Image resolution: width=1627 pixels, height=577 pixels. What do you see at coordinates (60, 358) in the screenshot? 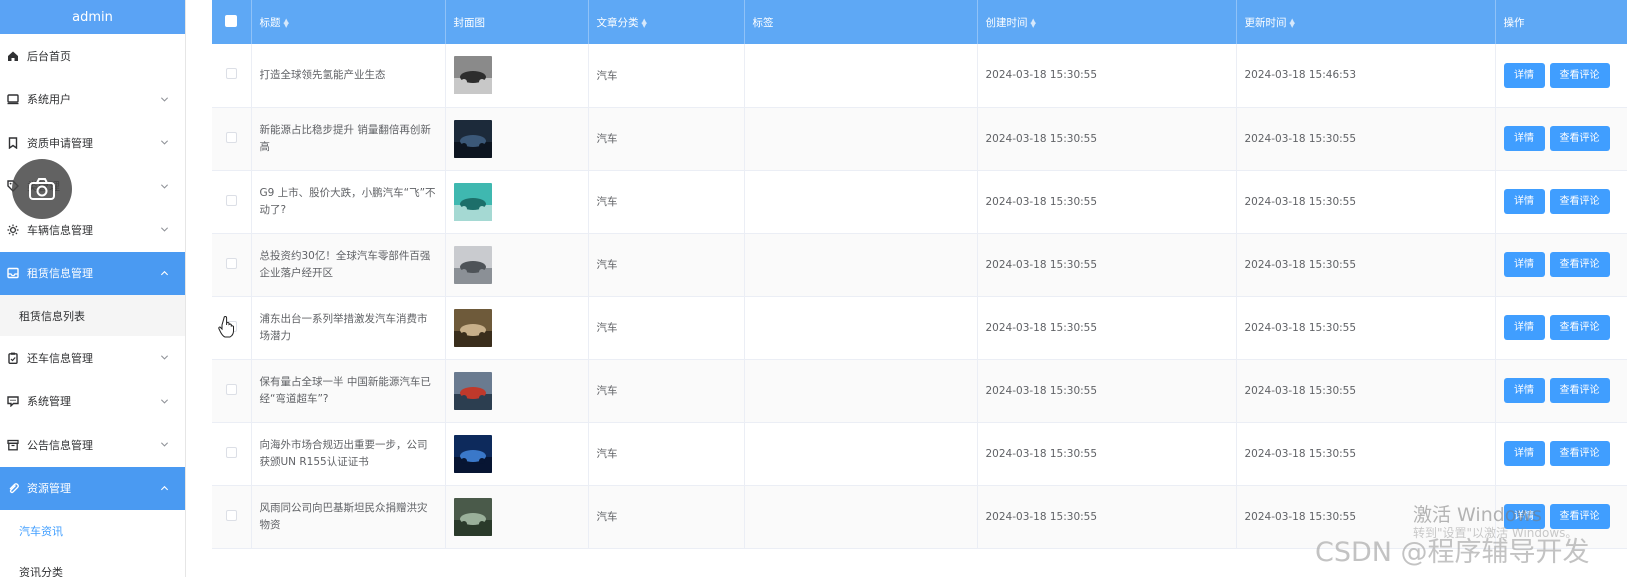
I see `sidebar-item-label: 还车信息管理` at bounding box center [60, 358].